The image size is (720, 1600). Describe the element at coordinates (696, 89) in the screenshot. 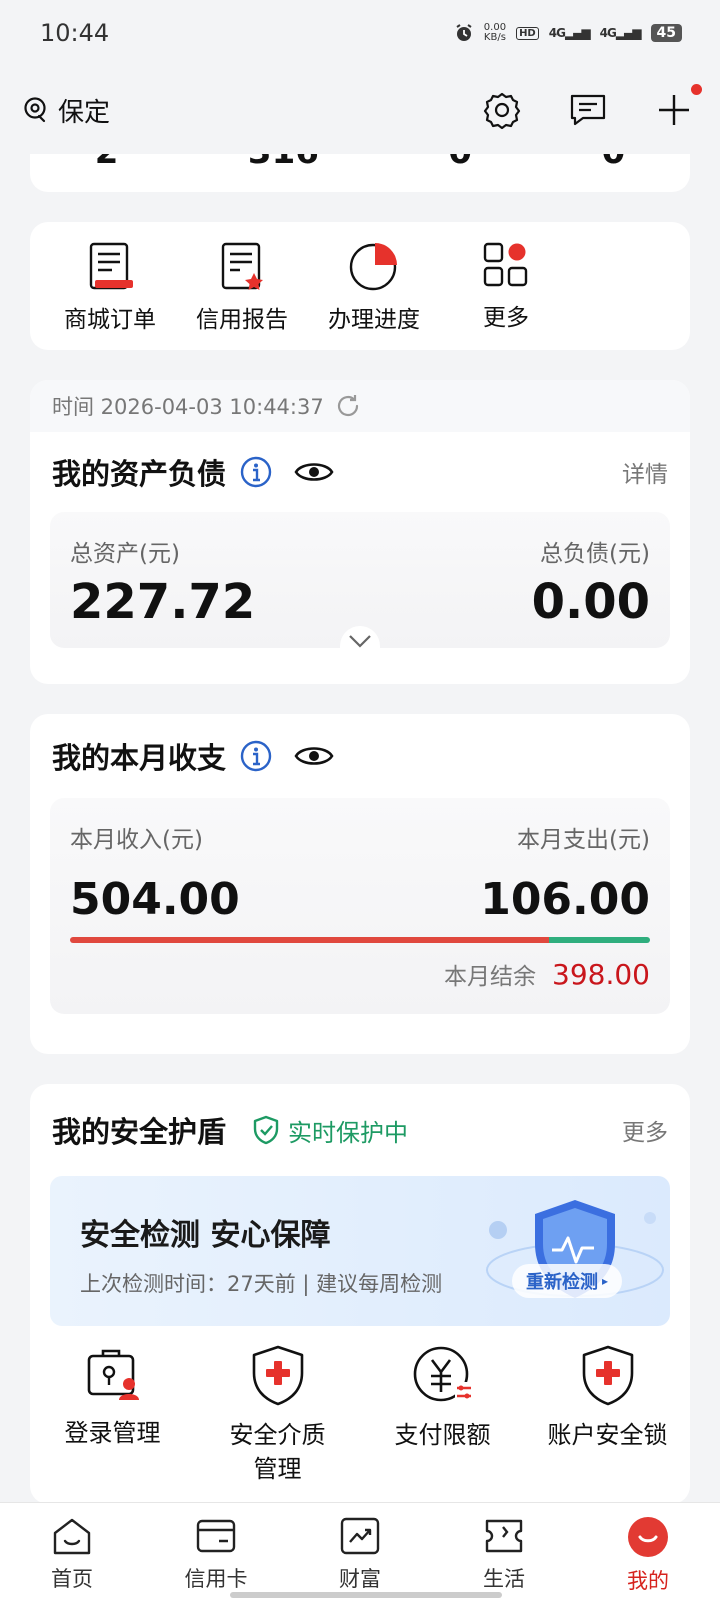

I see `notification-dot` at that location.